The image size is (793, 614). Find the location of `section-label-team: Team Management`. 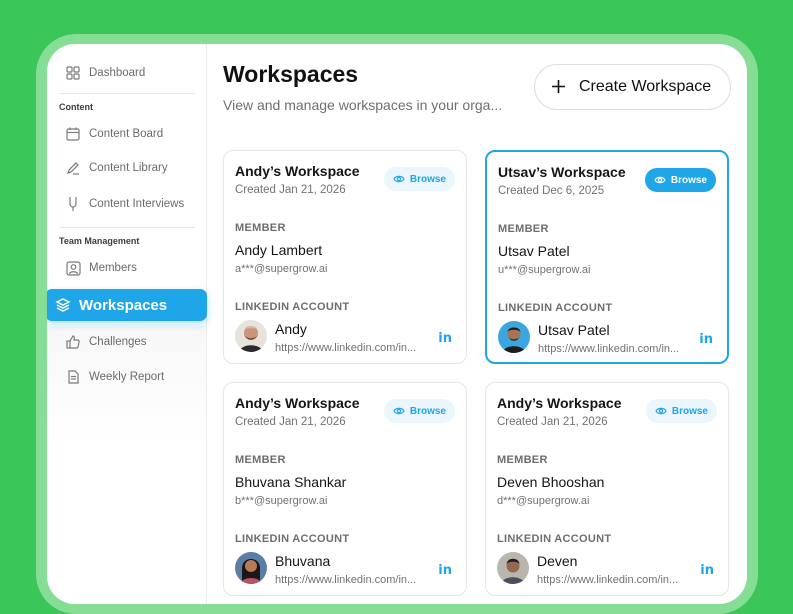

section-label-team: Team Management is located at coordinates (99, 241).